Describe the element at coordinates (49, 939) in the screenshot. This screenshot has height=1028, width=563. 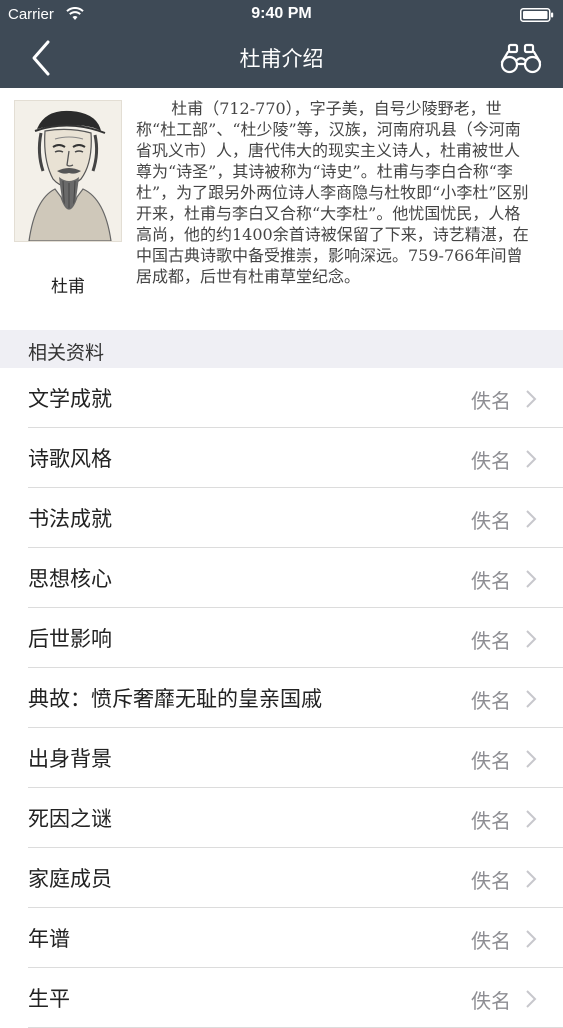
I see `list-item-label: 年谱` at that location.